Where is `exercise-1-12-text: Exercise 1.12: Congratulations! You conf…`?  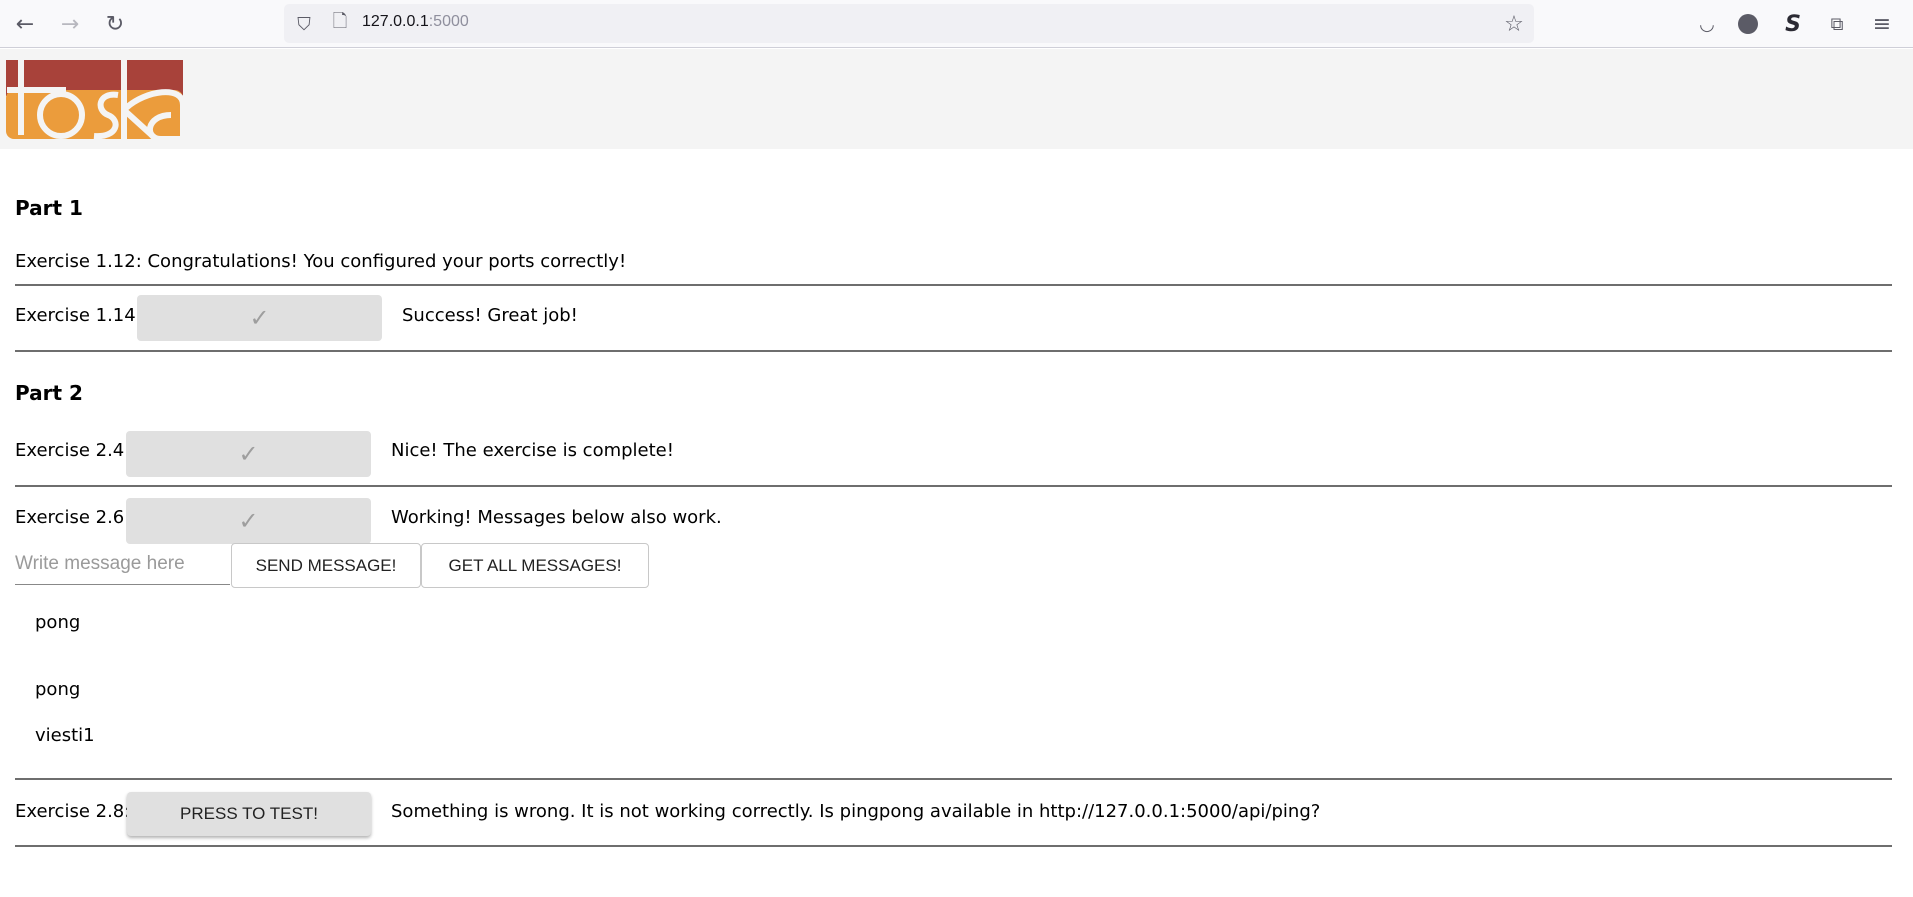
exercise-1-12-text: Exercise 1.12: Congratulations! You conf… is located at coordinates (321, 261).